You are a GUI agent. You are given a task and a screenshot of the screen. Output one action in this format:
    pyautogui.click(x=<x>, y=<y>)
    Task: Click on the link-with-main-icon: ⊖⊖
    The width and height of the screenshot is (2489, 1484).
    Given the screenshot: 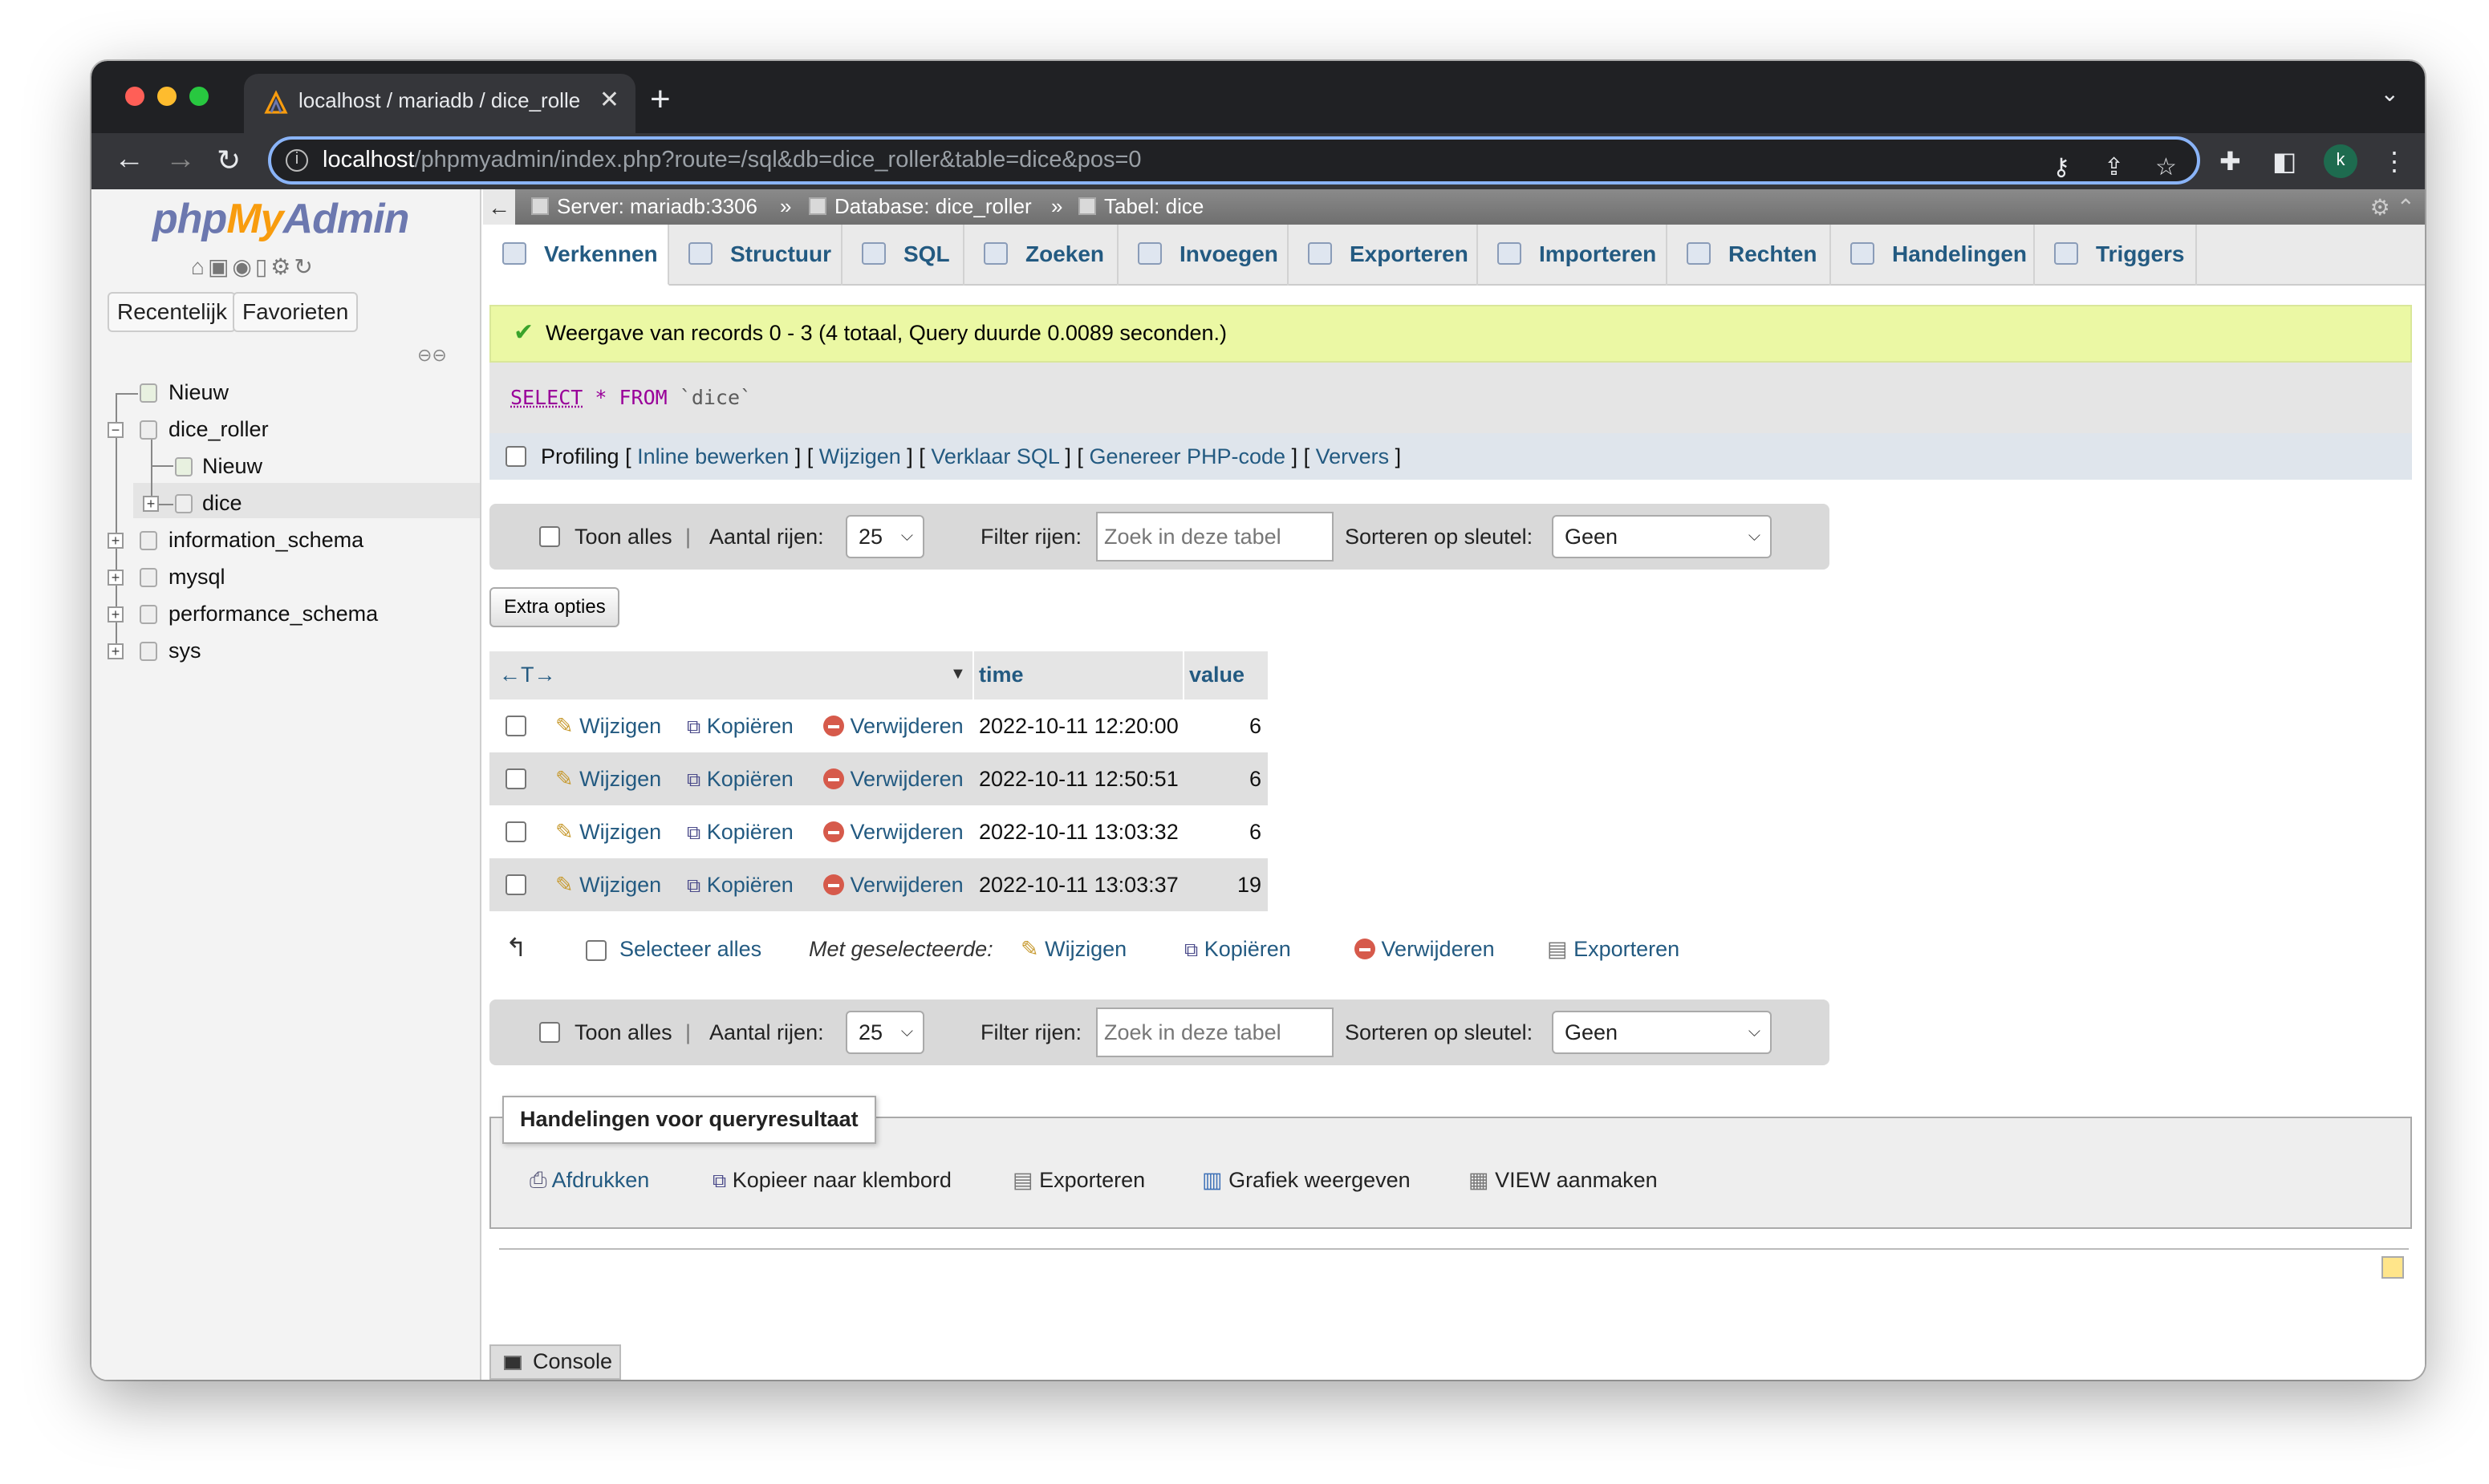 What is the action you would take?
    pyautogui.click(x=432, y=355)
    